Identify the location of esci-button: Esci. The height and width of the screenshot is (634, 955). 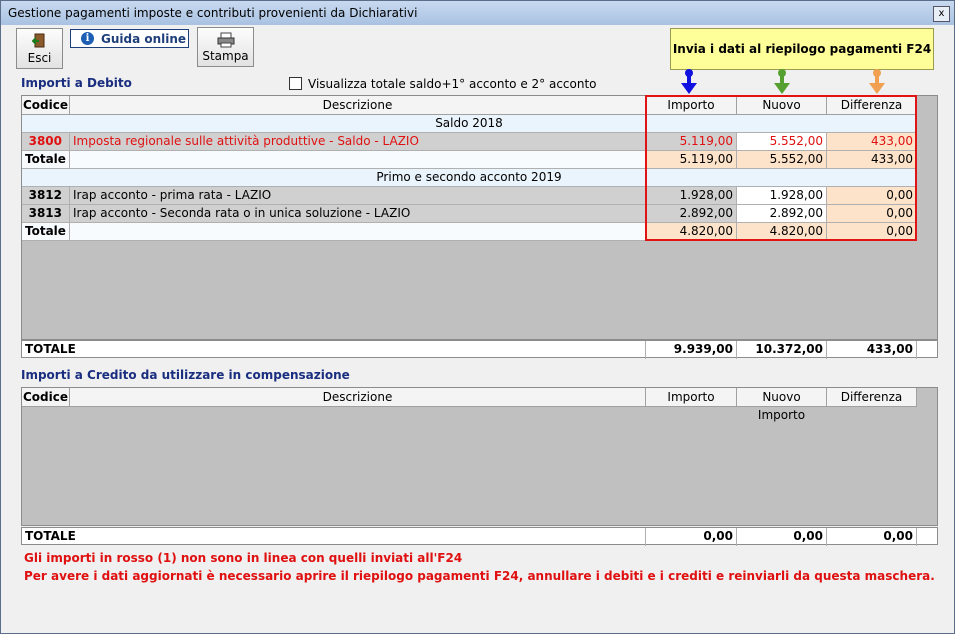
(39, 48).